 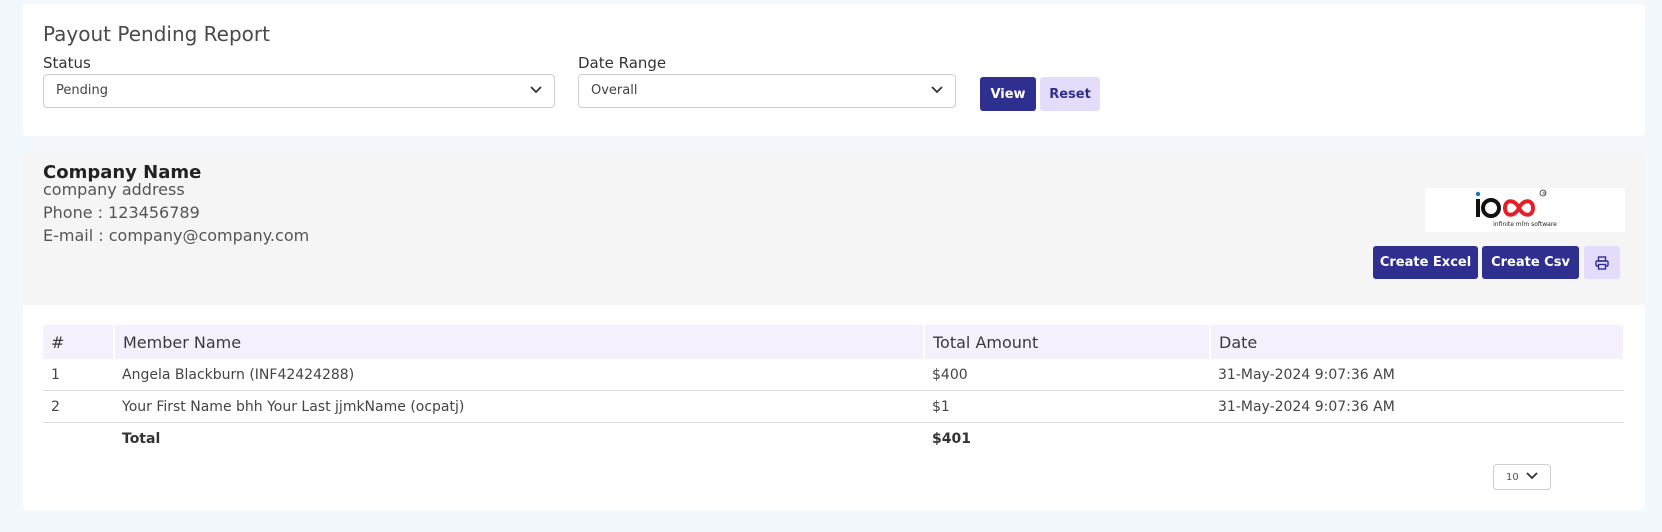 What do you see at coordinates (1070, 94) in the screenshot?
I see `reset-button: Reset` at bounding box center [1070, 94].